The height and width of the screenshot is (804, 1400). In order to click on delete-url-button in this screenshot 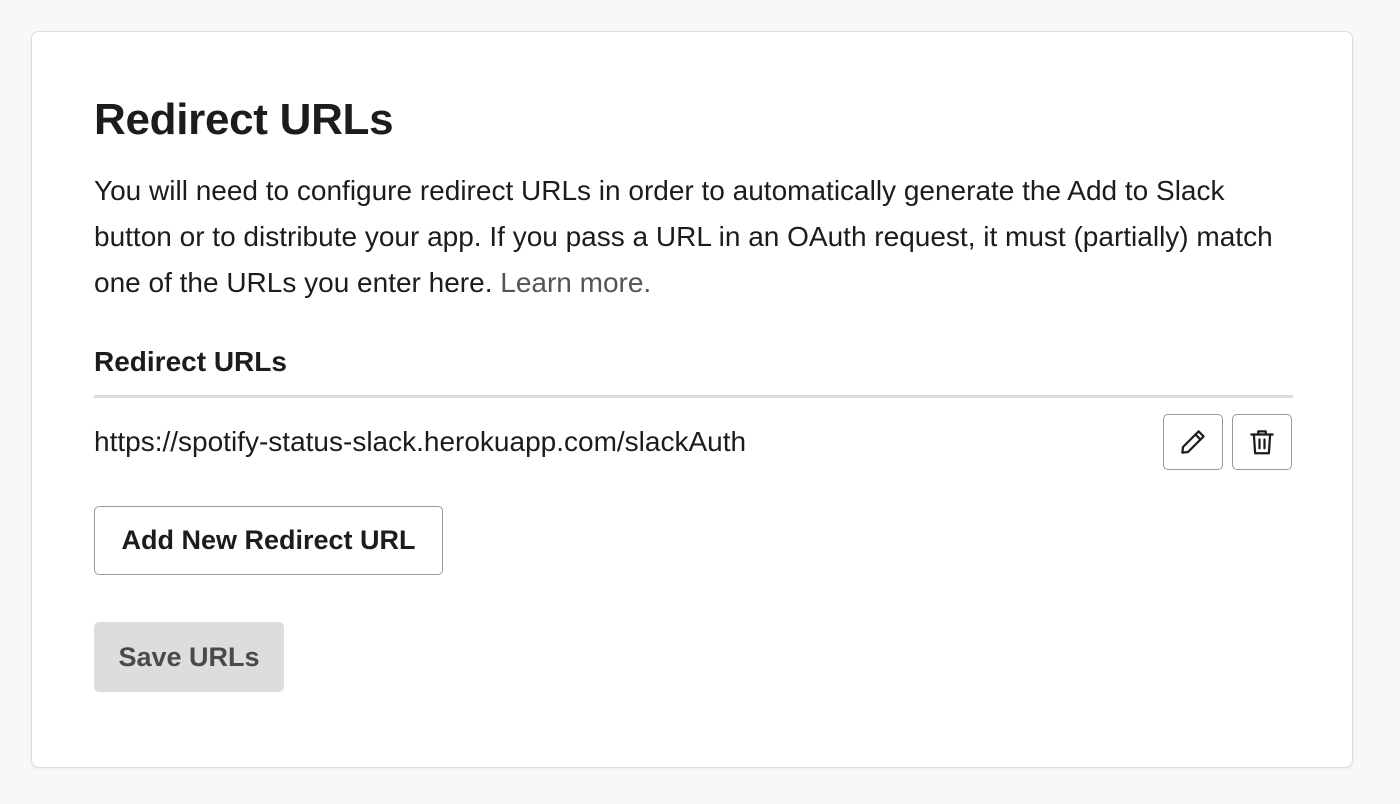, I will do `click(1262, 442)`.